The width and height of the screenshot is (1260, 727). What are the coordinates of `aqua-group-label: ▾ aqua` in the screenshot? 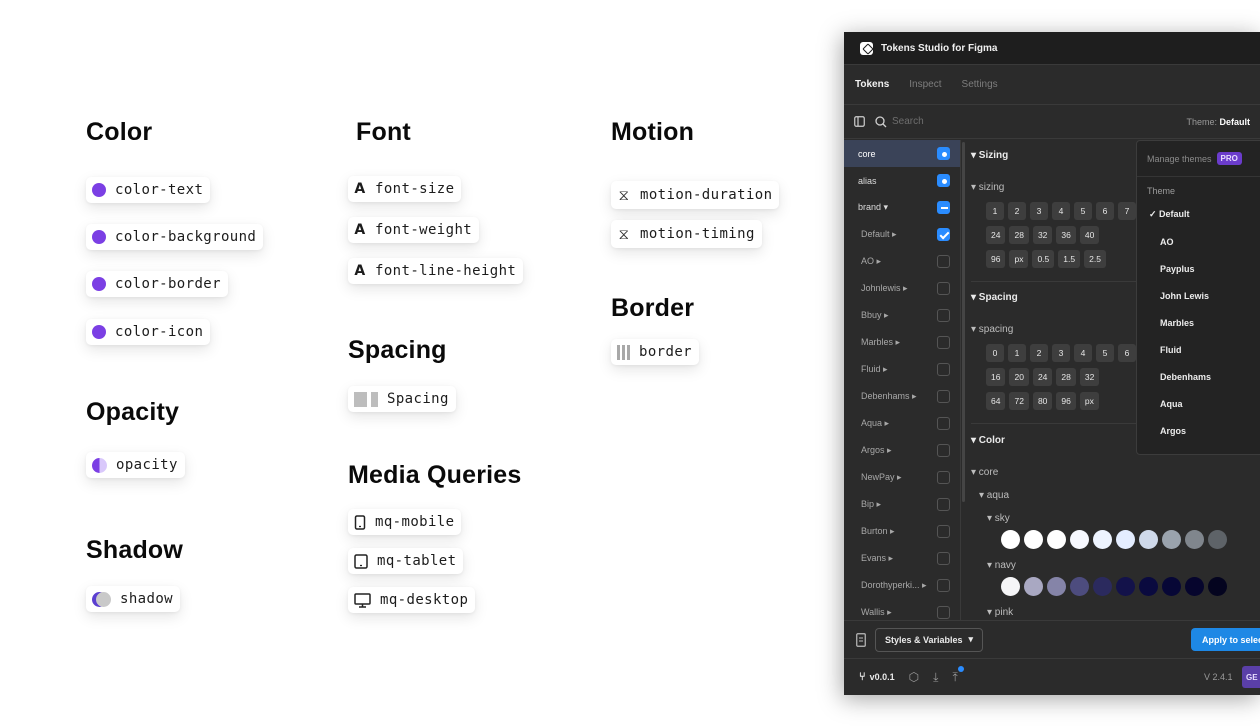 It's located at (1119, 495).